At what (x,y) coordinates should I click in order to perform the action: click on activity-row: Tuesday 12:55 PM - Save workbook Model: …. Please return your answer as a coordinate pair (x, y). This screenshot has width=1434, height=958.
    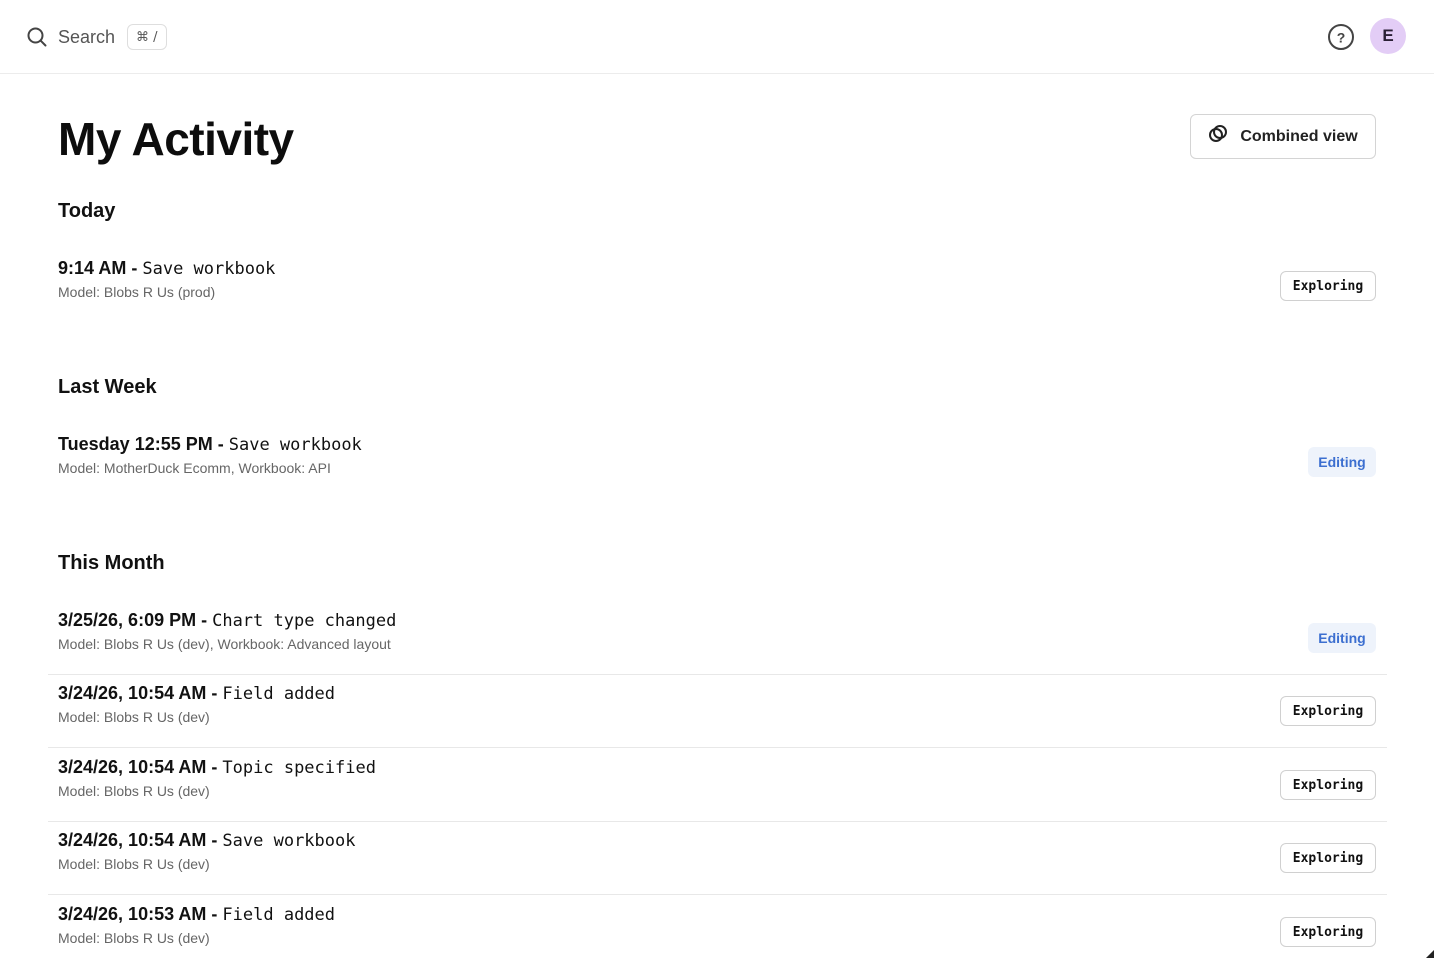
    Looking at the image, I should click on (717, 462).